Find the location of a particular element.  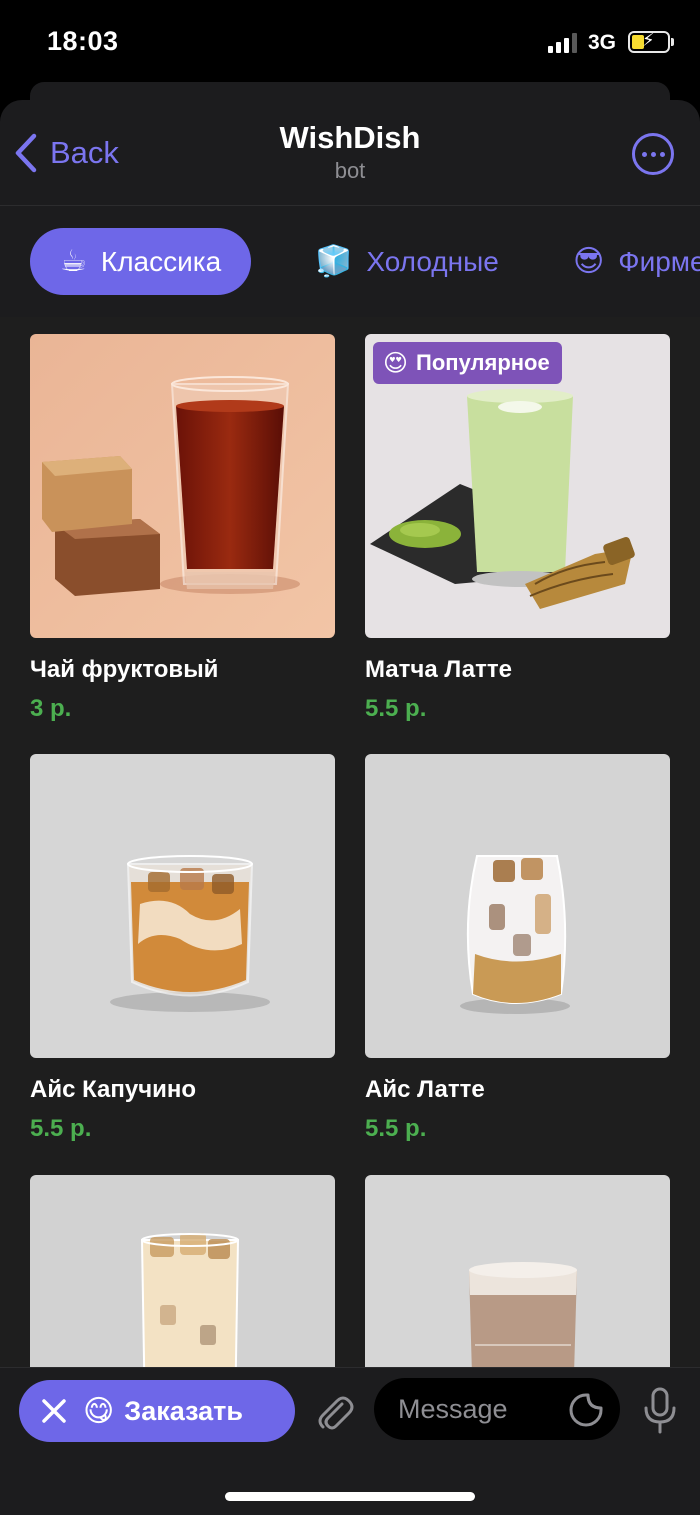

microphone-icon is located at coordinates (660, 1411).